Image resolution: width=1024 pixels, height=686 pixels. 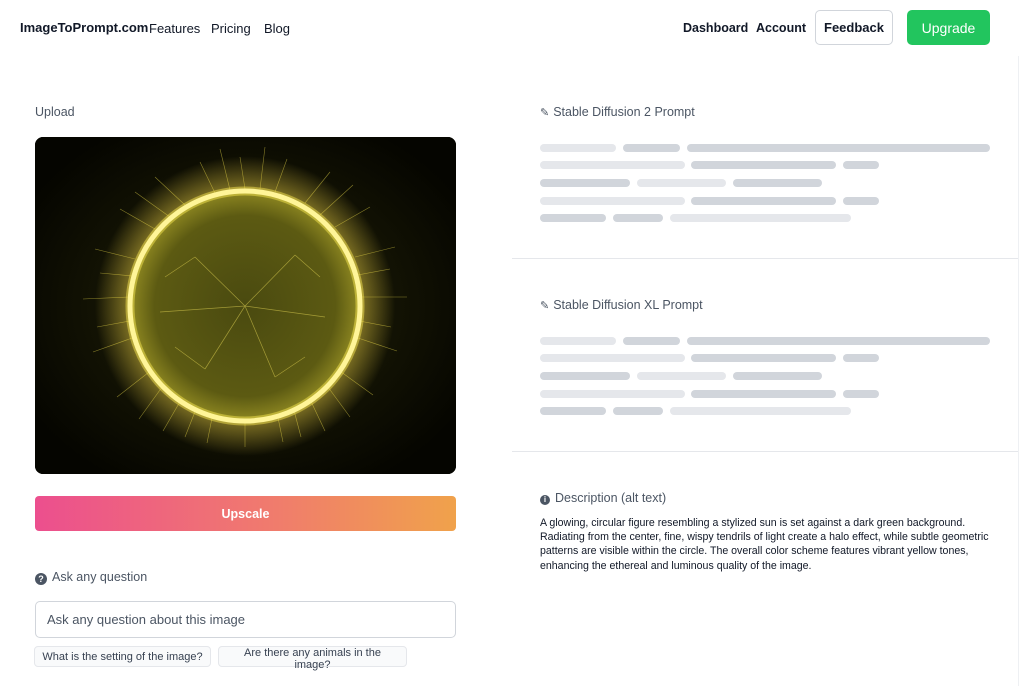 I want to click on description-heading: i Description (alt text), so click(x=603, y=498).